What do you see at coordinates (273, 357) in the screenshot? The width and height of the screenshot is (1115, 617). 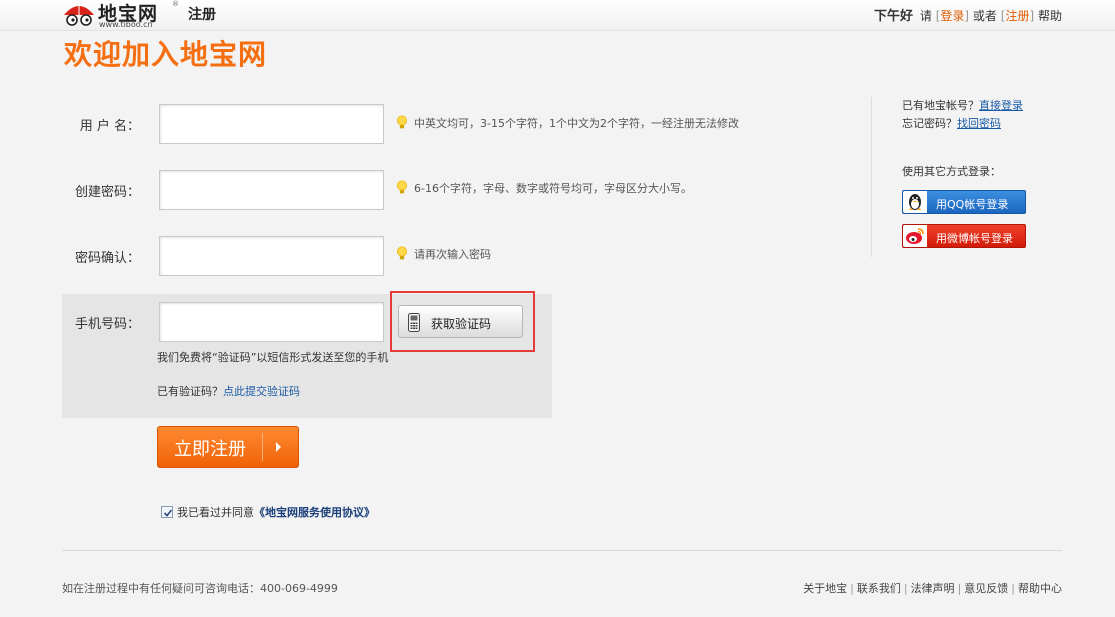 I see `sms-note: 我们免费将“验证码”以短信形式发送至您的手机` at bounding box center [273, 357].